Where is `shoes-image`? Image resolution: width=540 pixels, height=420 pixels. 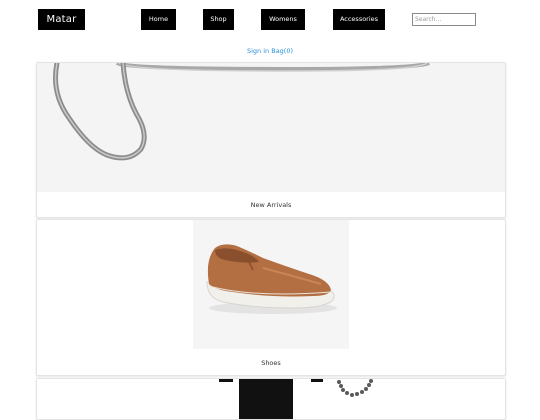 shoes-image is located at coordinates (271, 284).